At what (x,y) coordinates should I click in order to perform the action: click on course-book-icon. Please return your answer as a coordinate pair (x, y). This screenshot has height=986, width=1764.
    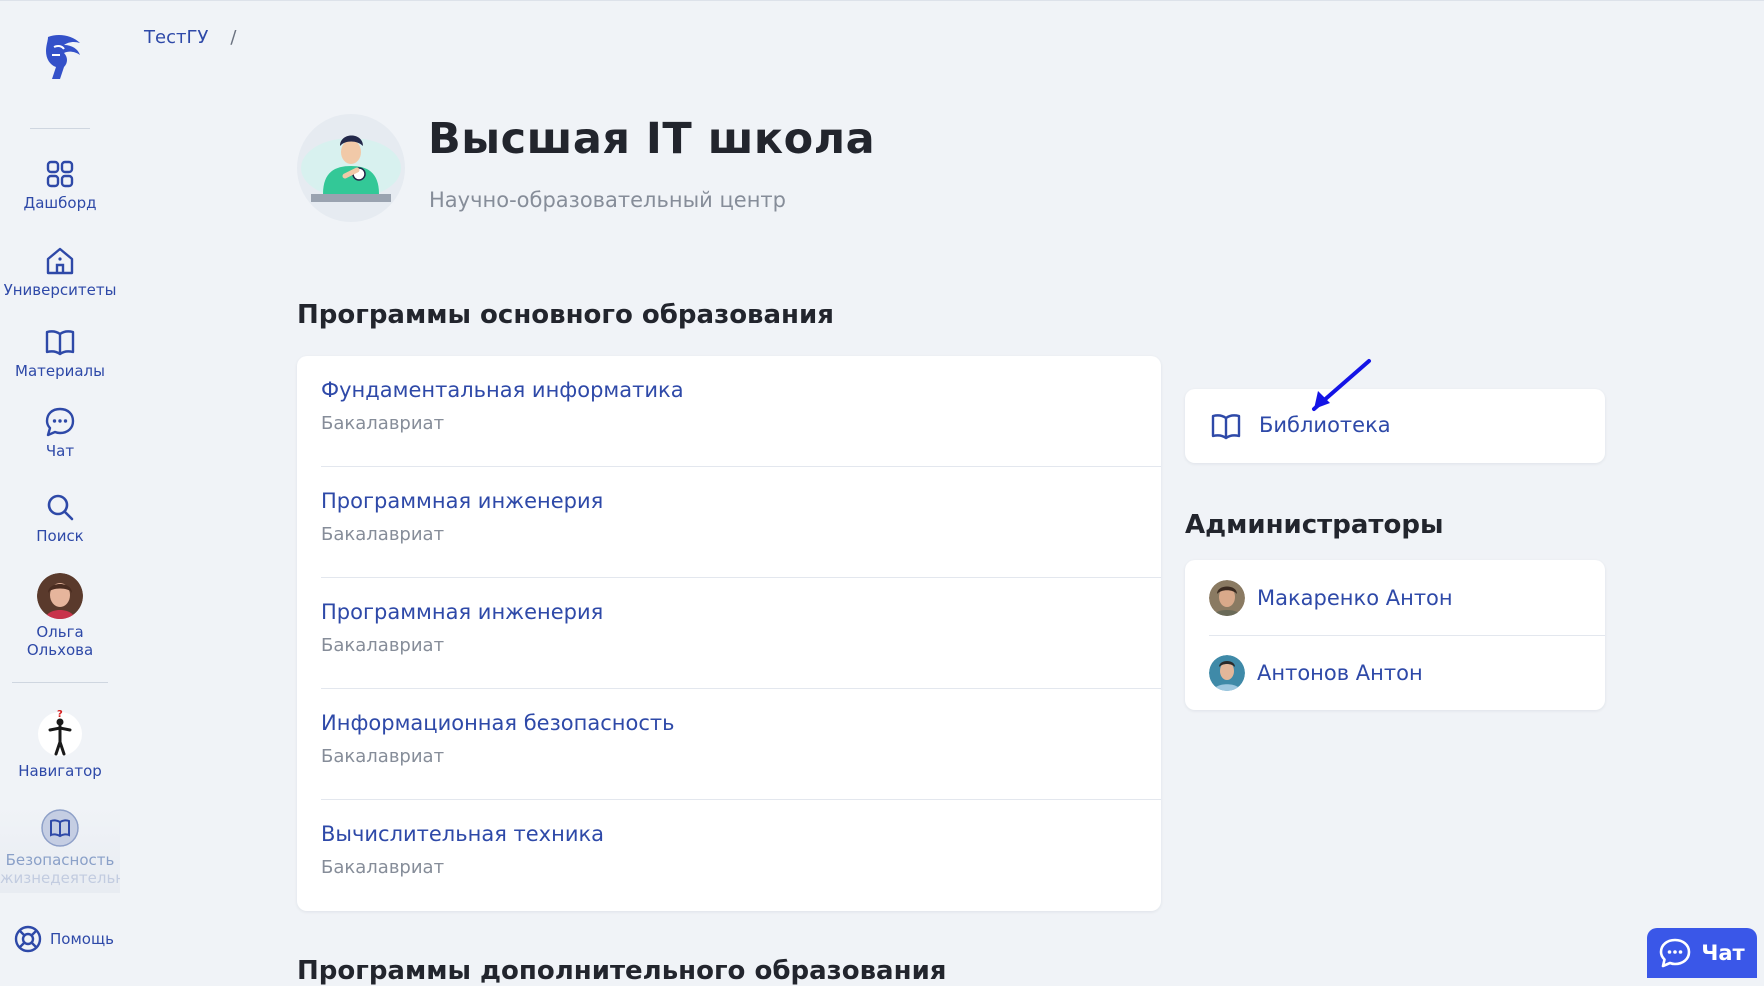
    Looking at the image, I should click on (60, 828).